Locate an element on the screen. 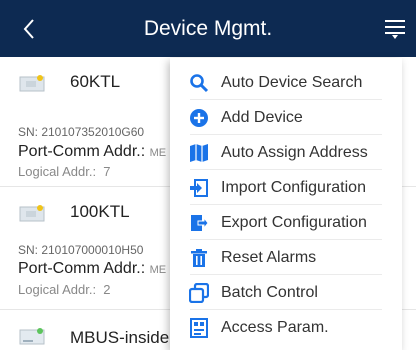 This screenshot has height=350, width=416. menu-item-import-configuration: Import Configuration is located at coordinates (286, 187).